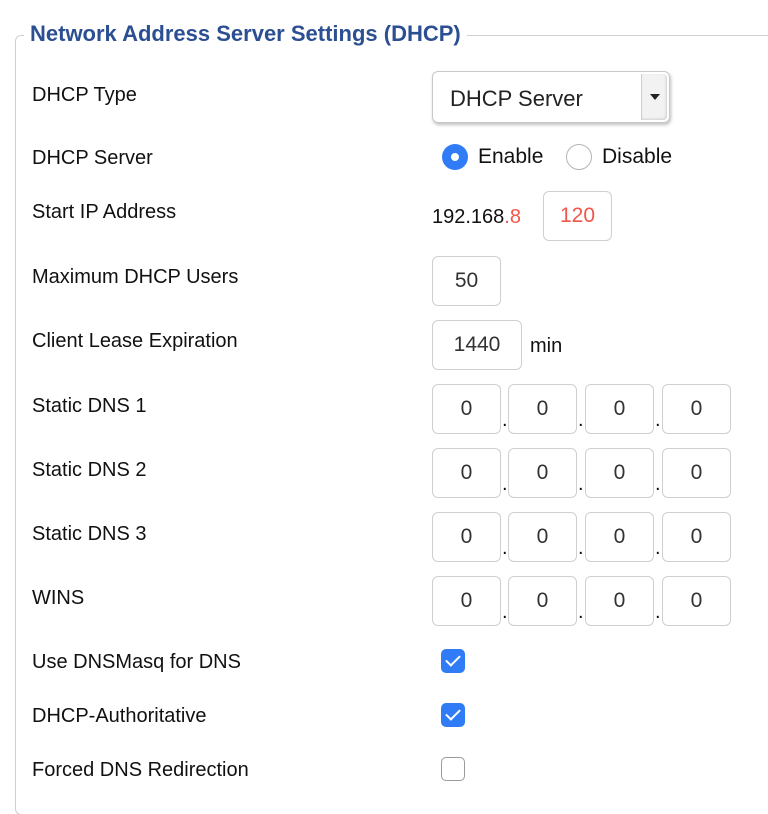 Image resolution: width=768 pixels, height=814 pixels. Describe the element at coordinates (542, 537) in the screenshot. I see `dns3-octet-2-input: 0` at that location.